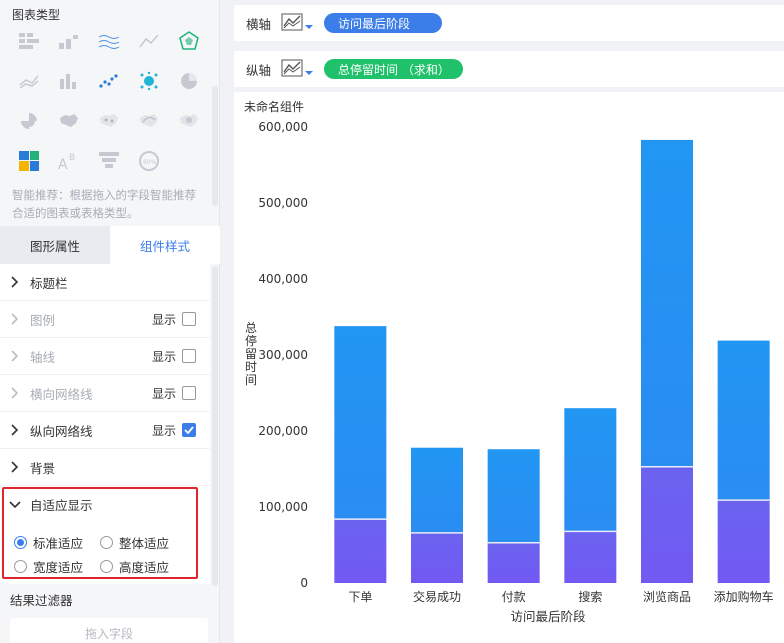 The height and width of the screenshot is (643, 784). Describe the element at coordinates (72, 158) in the screenshot. I see `svg-text: B` at that location.